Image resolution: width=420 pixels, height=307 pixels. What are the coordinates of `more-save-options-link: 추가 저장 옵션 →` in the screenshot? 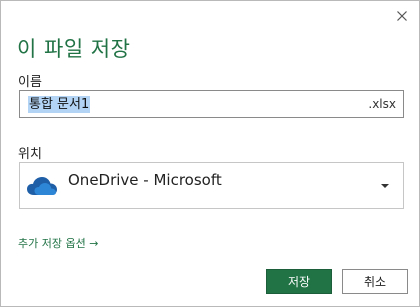 It's located at (58, 243).